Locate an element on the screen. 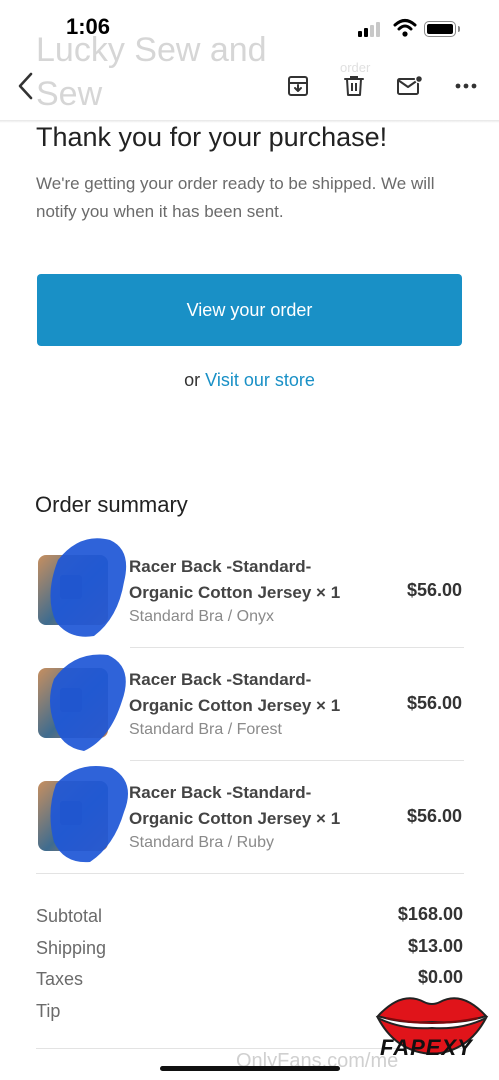 The width and height of the screenshot is (499, 1080). home-indicator is located at coordinates (250, 1068).